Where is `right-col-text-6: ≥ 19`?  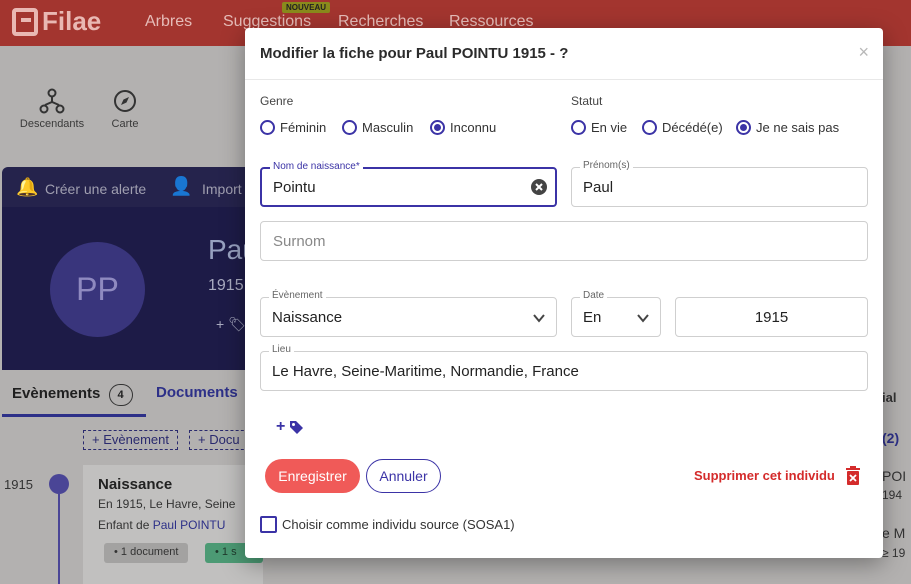 right-col-text-6: ≥ 19 is located at coordinates (894, 553).